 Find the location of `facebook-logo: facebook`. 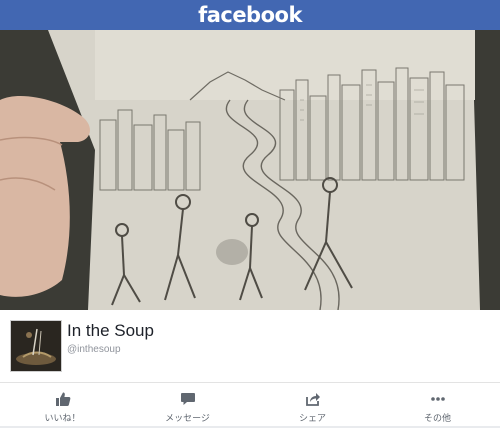

facebook-logo: facebook is located at coordinates (250, 15).